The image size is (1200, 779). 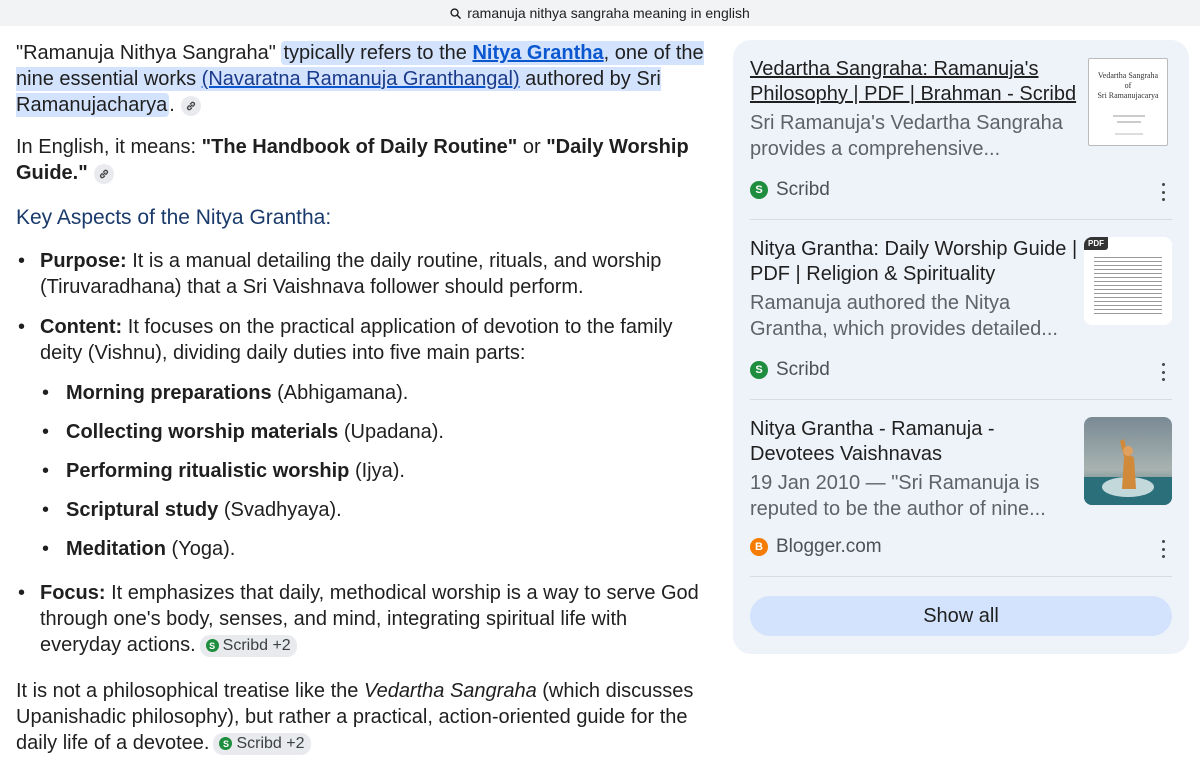 What do you see at coordinates (116, 549) in the screenshot?
I see `part-name: Meditation` at bounding box center [116, 549].